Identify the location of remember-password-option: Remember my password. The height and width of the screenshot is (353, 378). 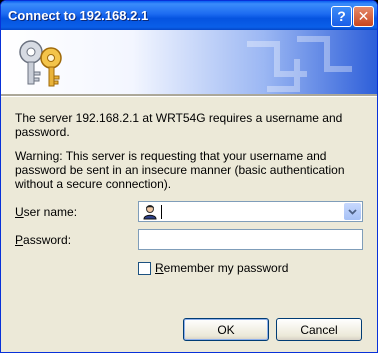
(213, 268).